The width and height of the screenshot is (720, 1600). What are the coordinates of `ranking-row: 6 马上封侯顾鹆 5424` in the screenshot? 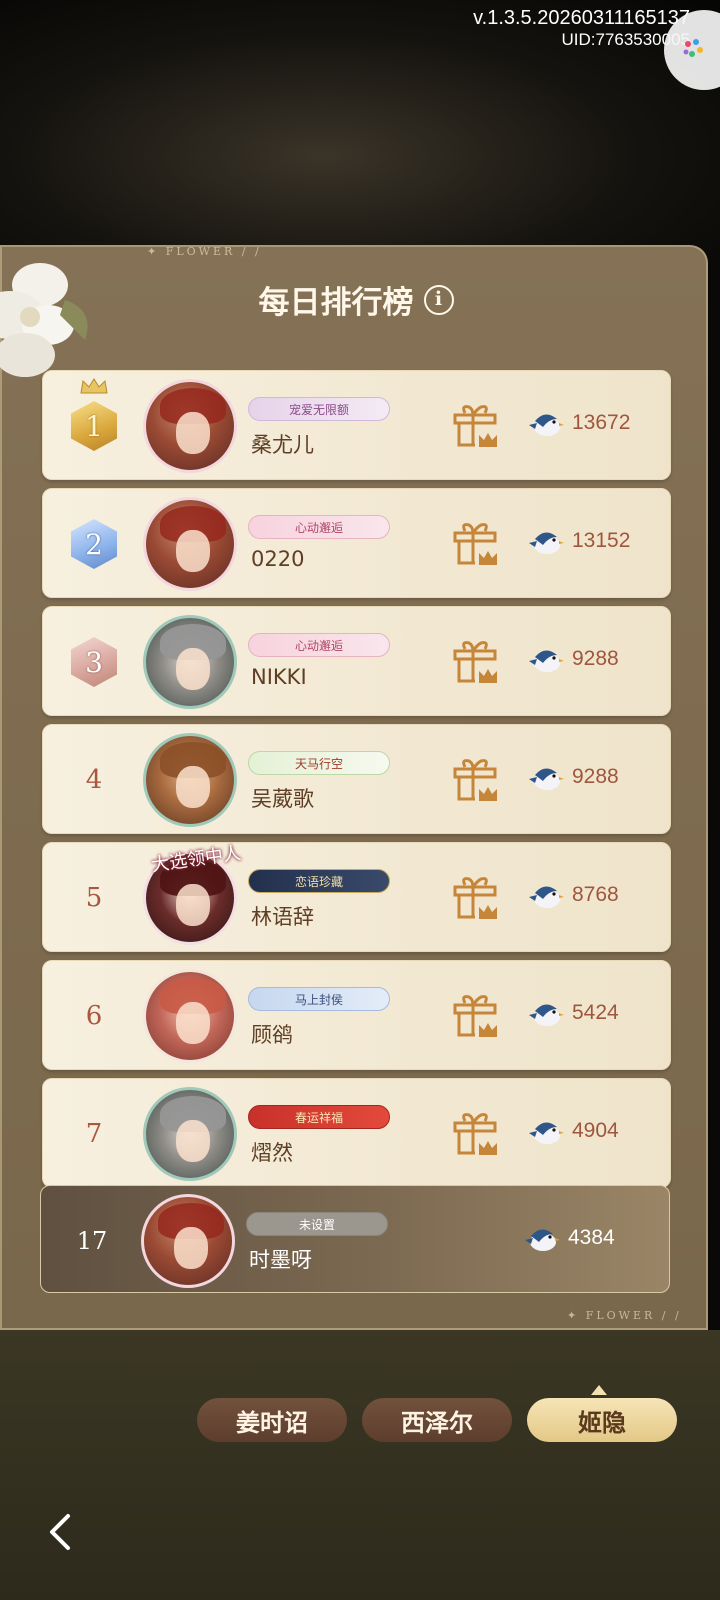 It's located at (356, 1015).